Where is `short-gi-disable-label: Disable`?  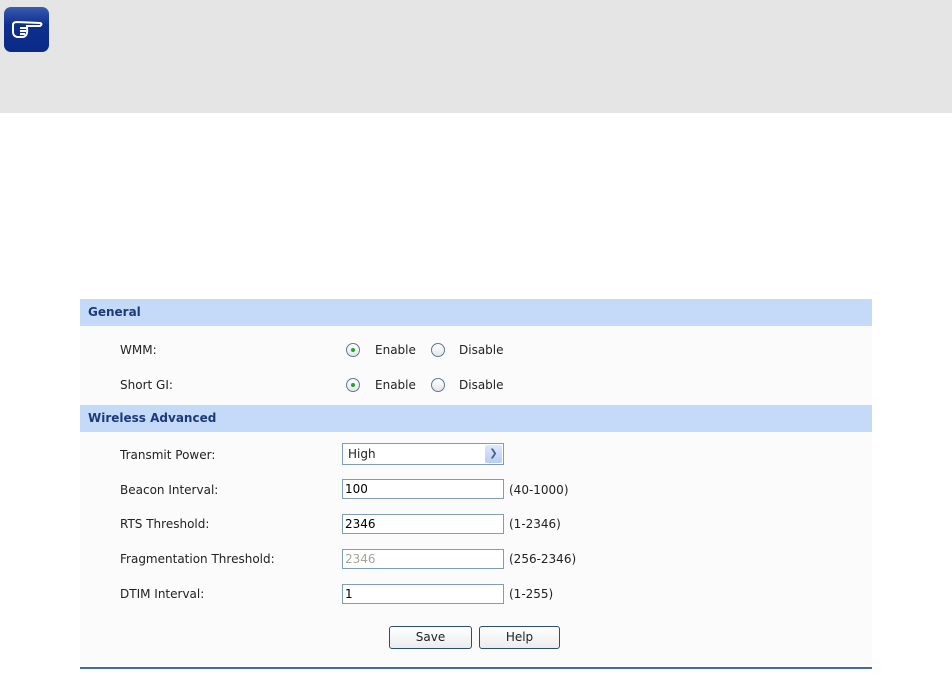
short-gi-disable-label: Disable is located at coordinates (481, 385).